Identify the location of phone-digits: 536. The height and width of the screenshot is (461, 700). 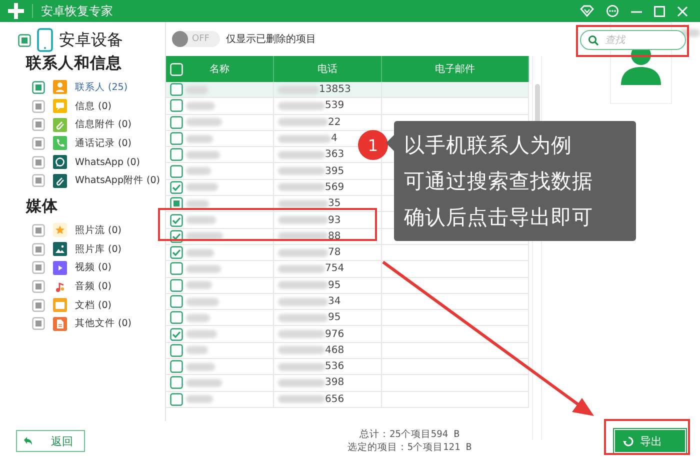
(334, 366).